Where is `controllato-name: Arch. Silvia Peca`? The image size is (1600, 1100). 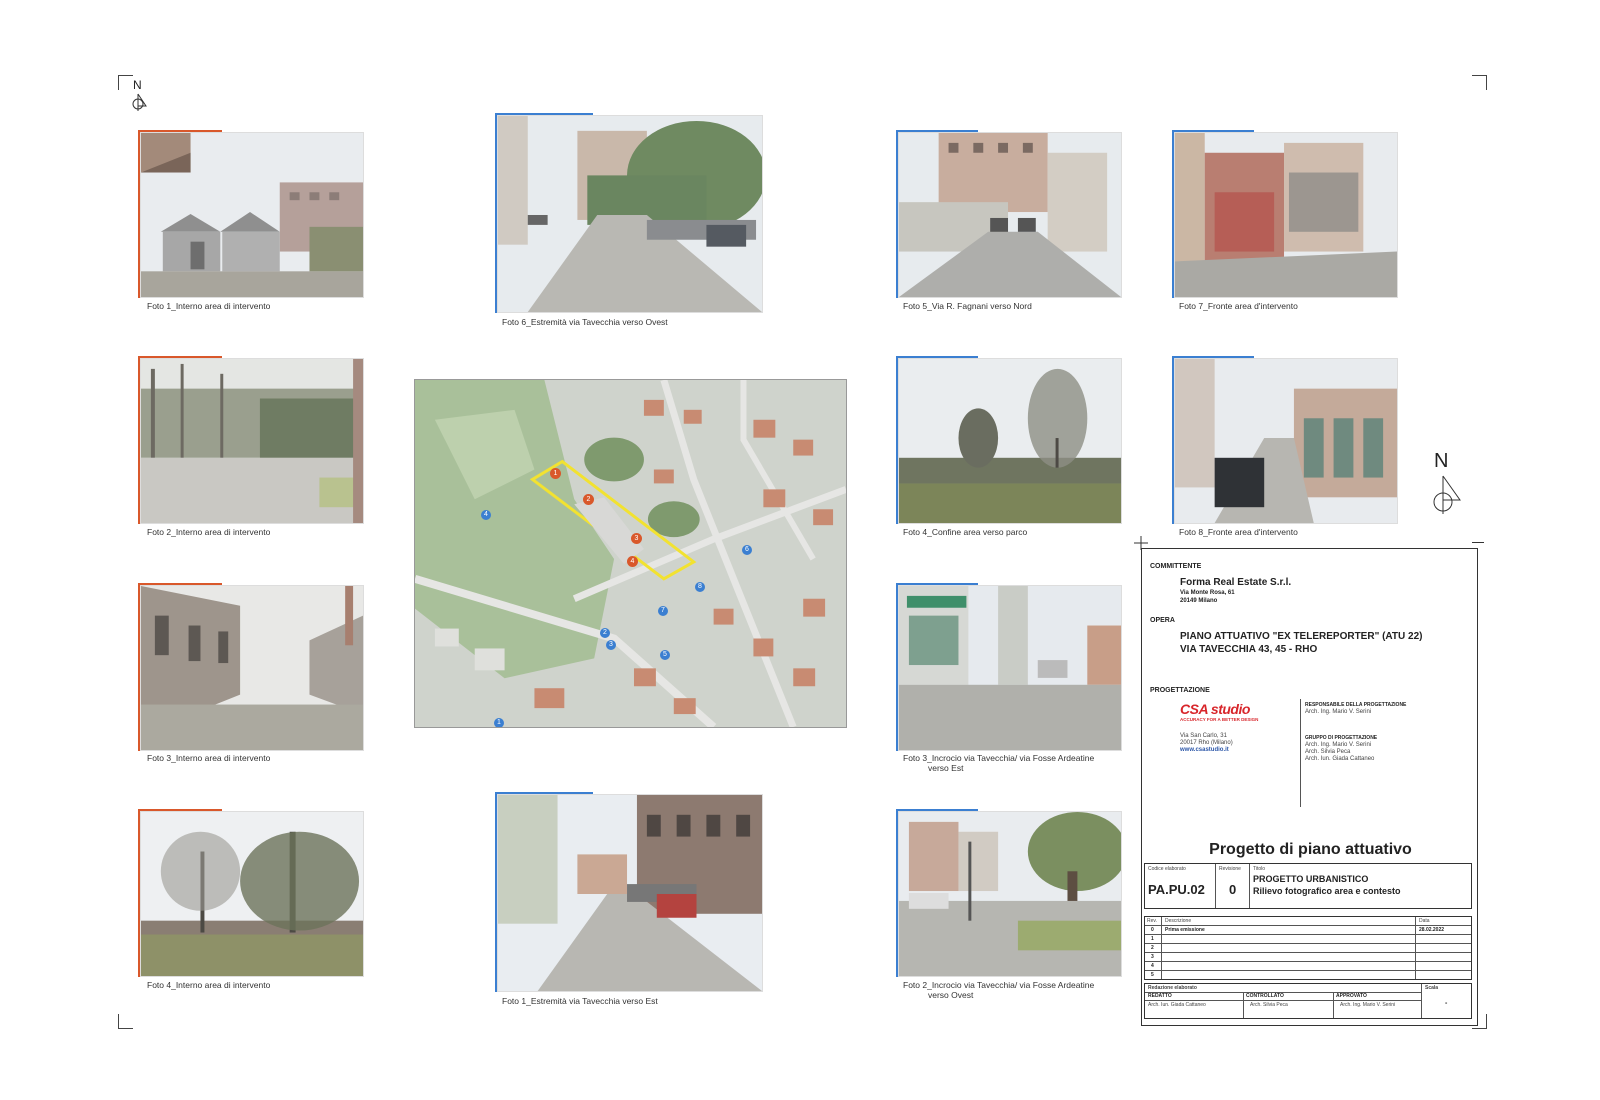
controllato-name: Arch. Silvia Peca is located at coordinates (1269, 1005).